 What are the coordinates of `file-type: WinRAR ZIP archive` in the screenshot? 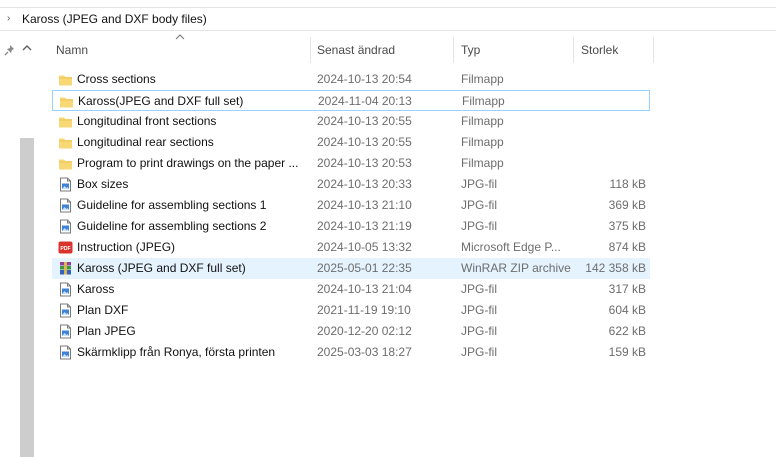 It's located at (516, 268).